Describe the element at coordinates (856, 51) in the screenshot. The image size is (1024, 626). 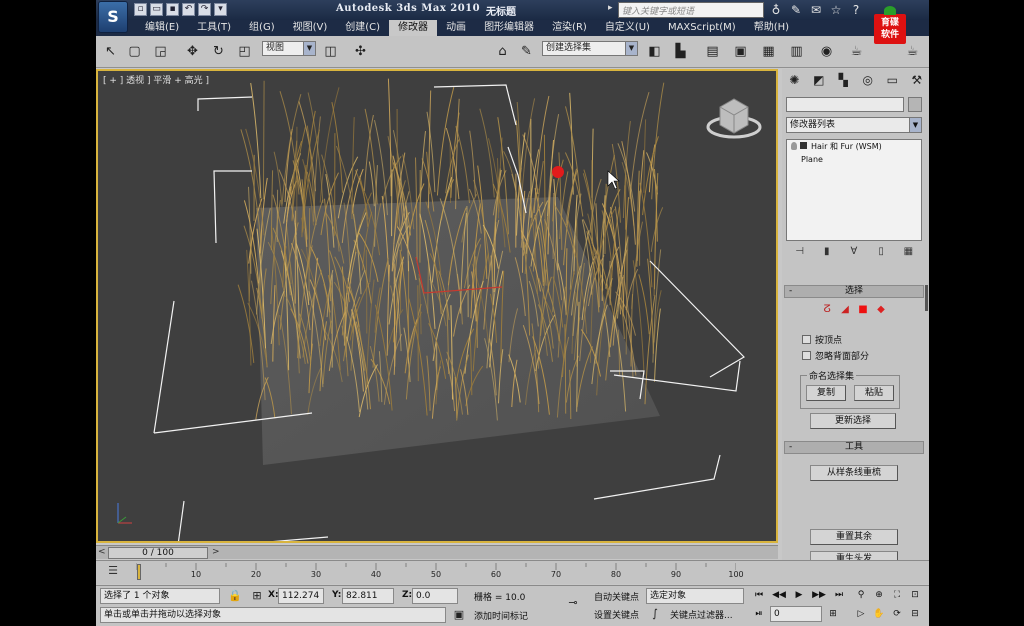
I see `render-frame-icon: ☕` at that location.